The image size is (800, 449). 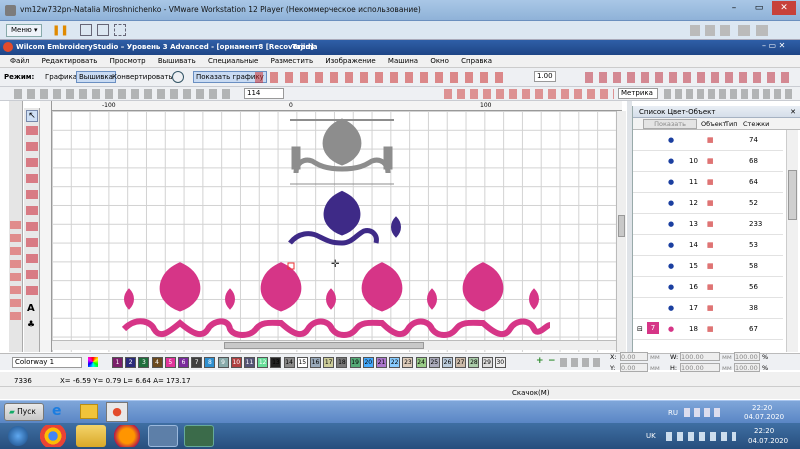 What do you see at coordinates (89, 411) in the screenshot?
I see `folder-icon` at bounding box center [89, 411].